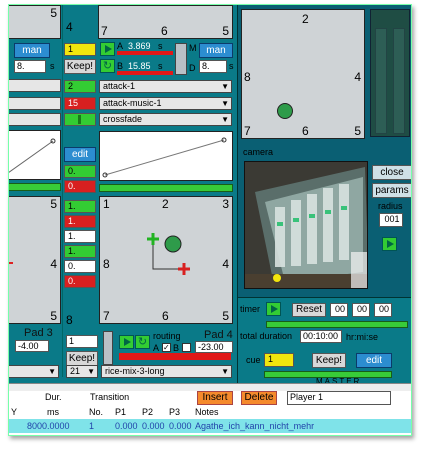 The height and width of the screenshot is (449, 421). Describe the element at coordinates (142, 342) in the screenshot. I see `loop-icon-2: ↻` at that location.